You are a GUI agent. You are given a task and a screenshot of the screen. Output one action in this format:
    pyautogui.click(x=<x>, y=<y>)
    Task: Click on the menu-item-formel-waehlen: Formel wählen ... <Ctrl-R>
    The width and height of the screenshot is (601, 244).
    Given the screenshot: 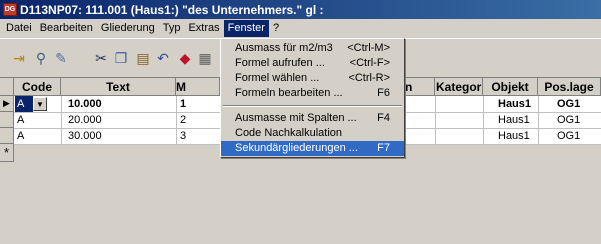 What is the action you would take?
    pyautogui.click(x=312, y=78)
    